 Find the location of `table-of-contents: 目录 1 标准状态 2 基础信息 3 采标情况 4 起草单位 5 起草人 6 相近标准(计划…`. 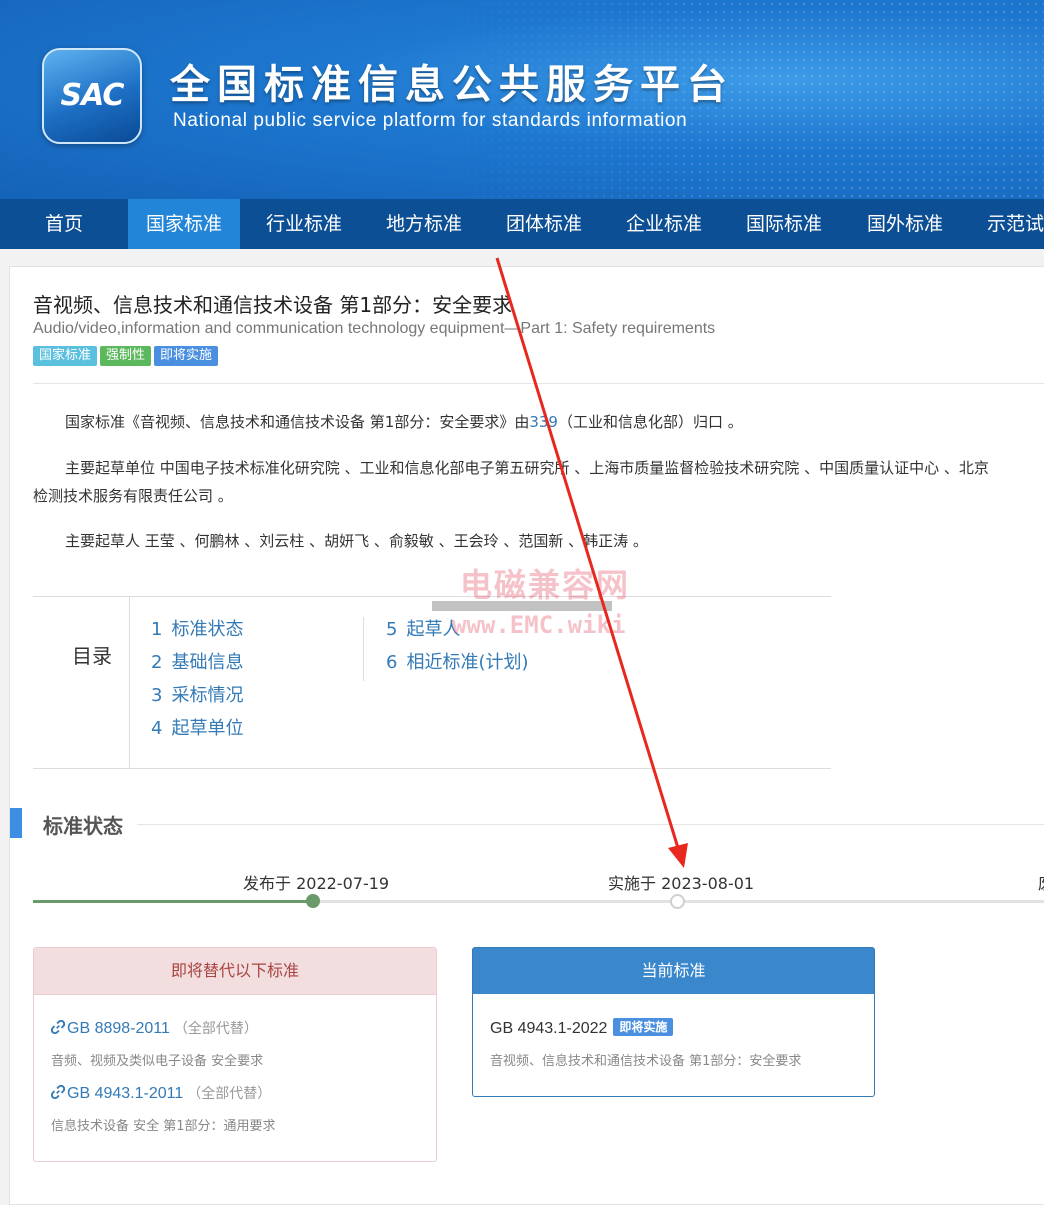

table-of-contents: 目录 1 标准状态 2 基础信息 3 采标情况 4 起草单位 5 起草人 6 相近标准(计划… is located at coordinates (432, 682).